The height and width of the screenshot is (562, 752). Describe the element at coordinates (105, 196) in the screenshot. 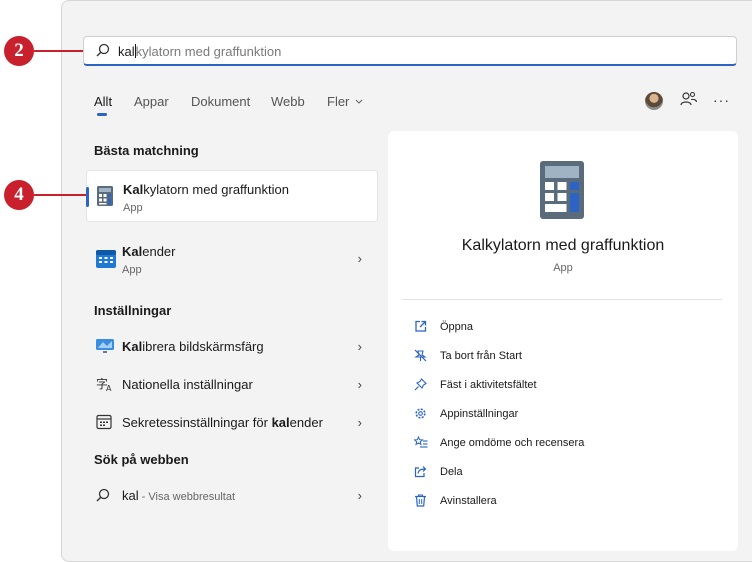

I see `calculator-icon` at that location.